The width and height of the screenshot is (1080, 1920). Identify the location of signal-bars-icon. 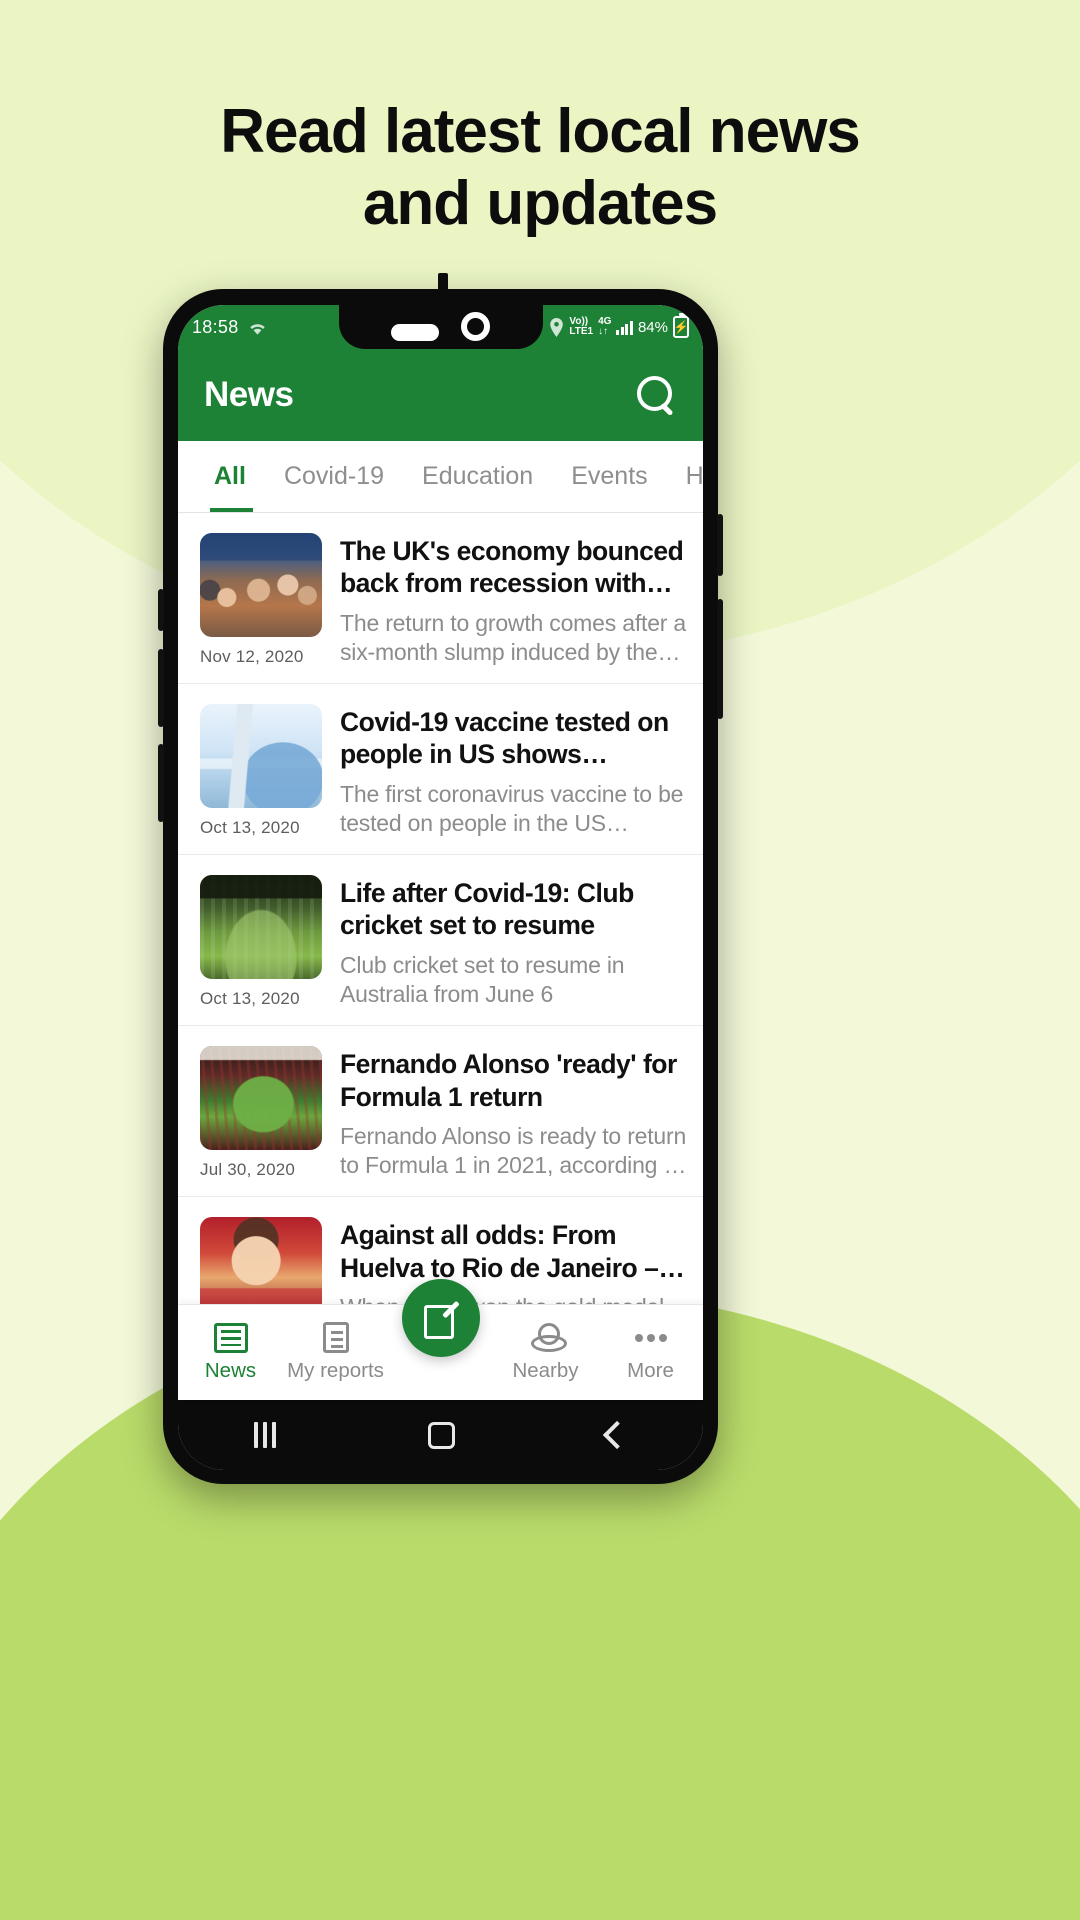
(624, 327).